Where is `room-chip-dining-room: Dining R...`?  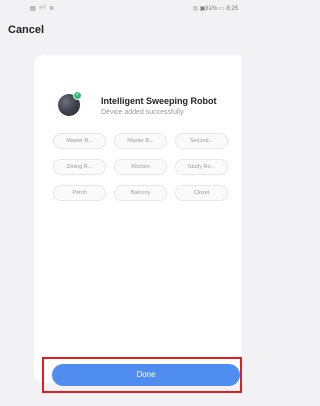
room-chip-dining-room: Dining R... is located at coordinates (79, 167).